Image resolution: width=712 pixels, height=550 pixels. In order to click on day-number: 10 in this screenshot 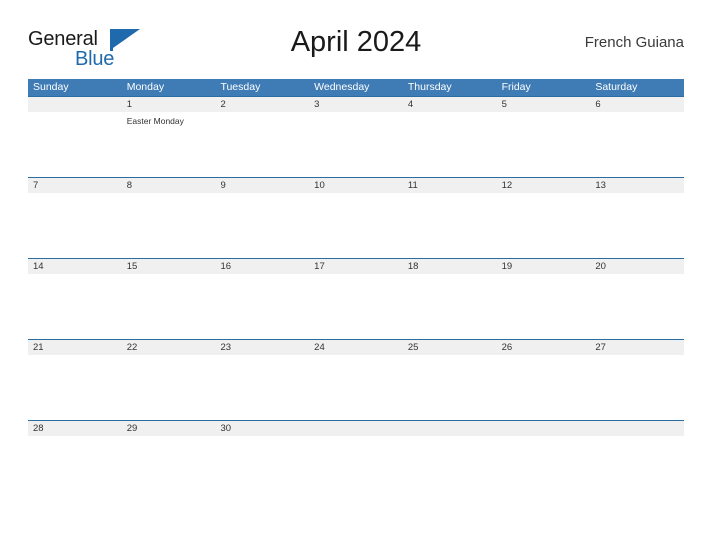, I will do `click(356, 185)`.